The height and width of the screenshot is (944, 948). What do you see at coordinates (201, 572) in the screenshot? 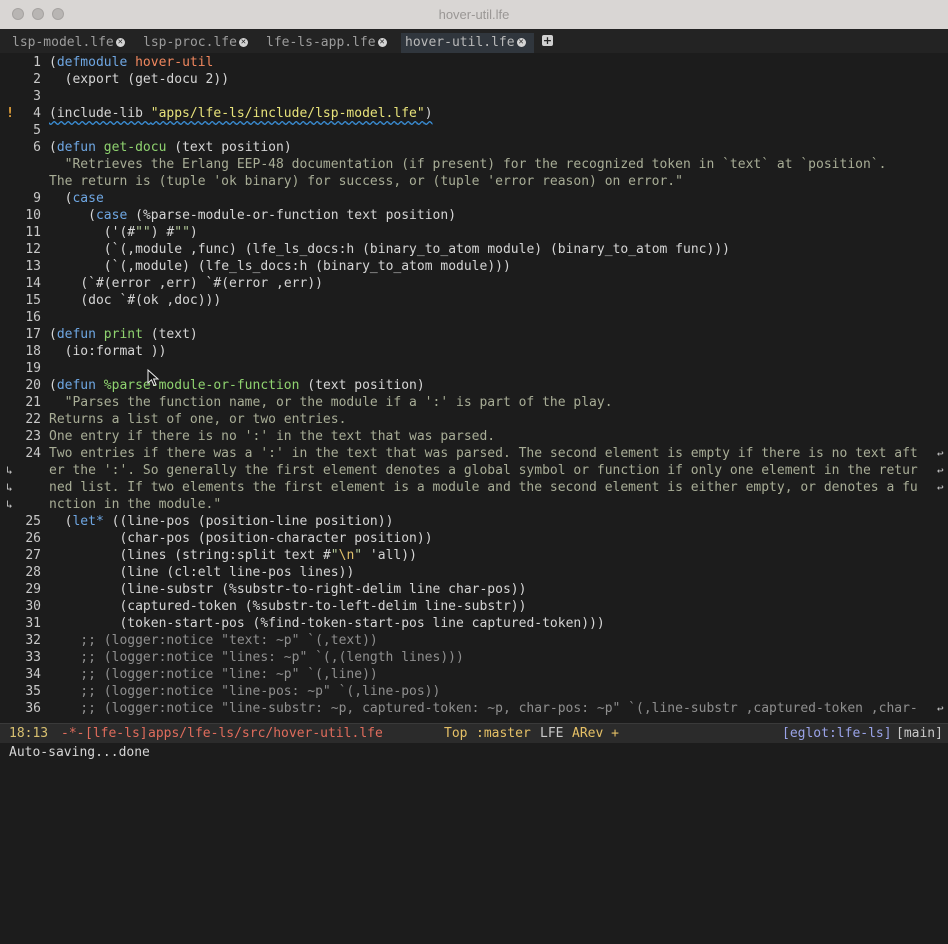
I see `code-text: (line (cl:elt line-pos lines))` at bounding box center [201, 572].